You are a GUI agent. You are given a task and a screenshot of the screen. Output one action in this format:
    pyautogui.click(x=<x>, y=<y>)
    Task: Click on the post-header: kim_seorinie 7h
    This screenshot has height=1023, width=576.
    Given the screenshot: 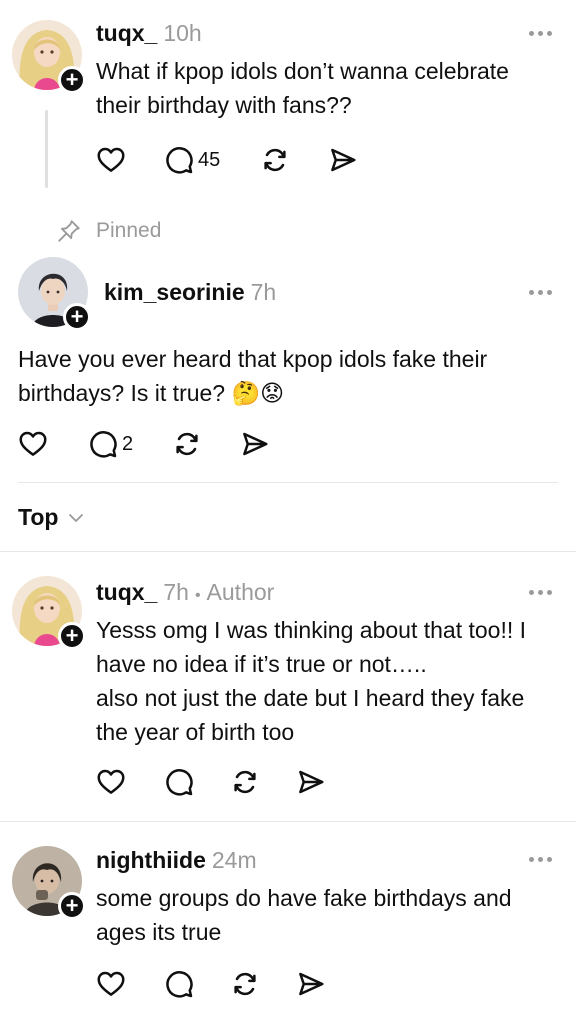 What is the action you would take?
    pyautogui.click(x=190, y=292)
    